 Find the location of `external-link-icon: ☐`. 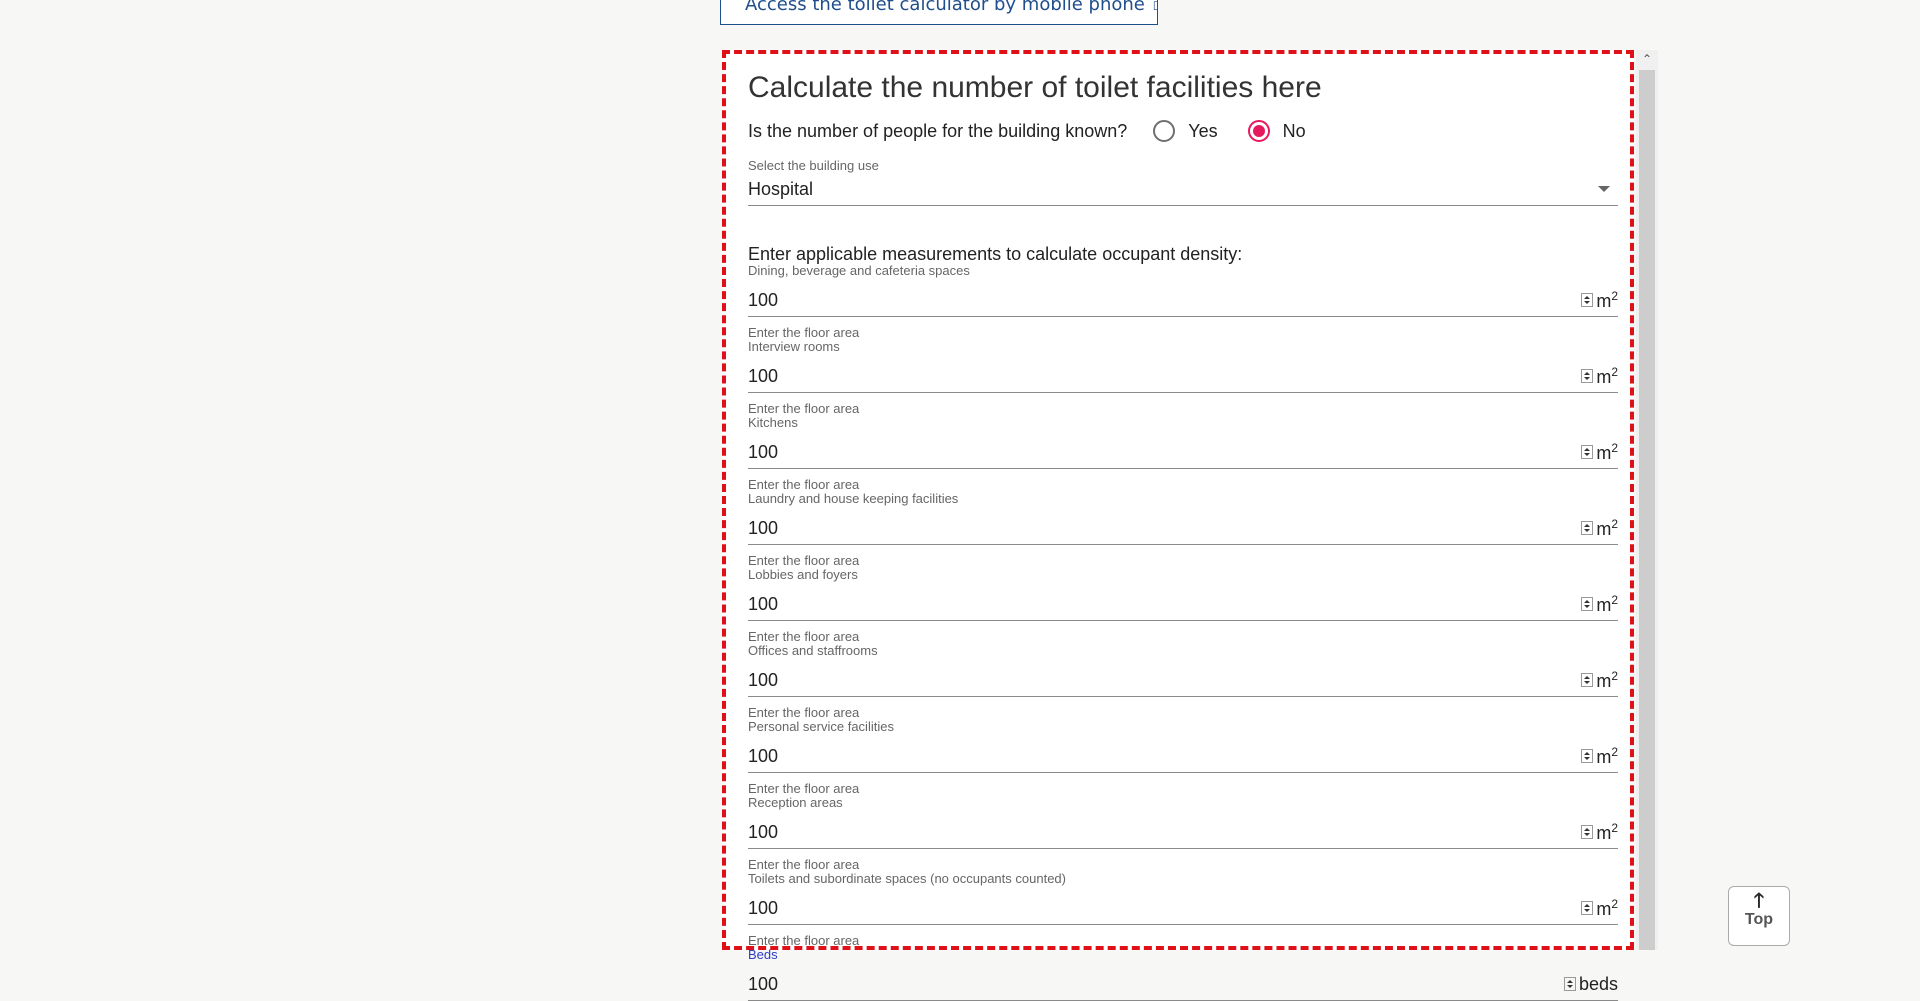

external-link-icon: ☐ is located at coordinates (1155, 6).